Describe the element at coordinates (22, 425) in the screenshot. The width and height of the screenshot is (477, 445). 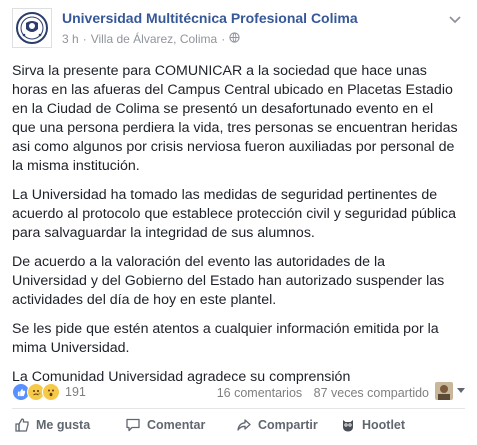
I see `thumbs-up-icon` at that location.